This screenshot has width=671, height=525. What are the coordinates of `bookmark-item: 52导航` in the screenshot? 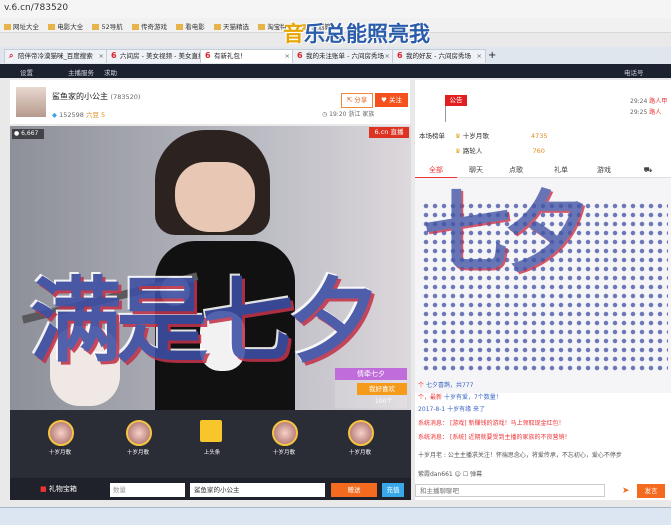 It's located at (107, 26).